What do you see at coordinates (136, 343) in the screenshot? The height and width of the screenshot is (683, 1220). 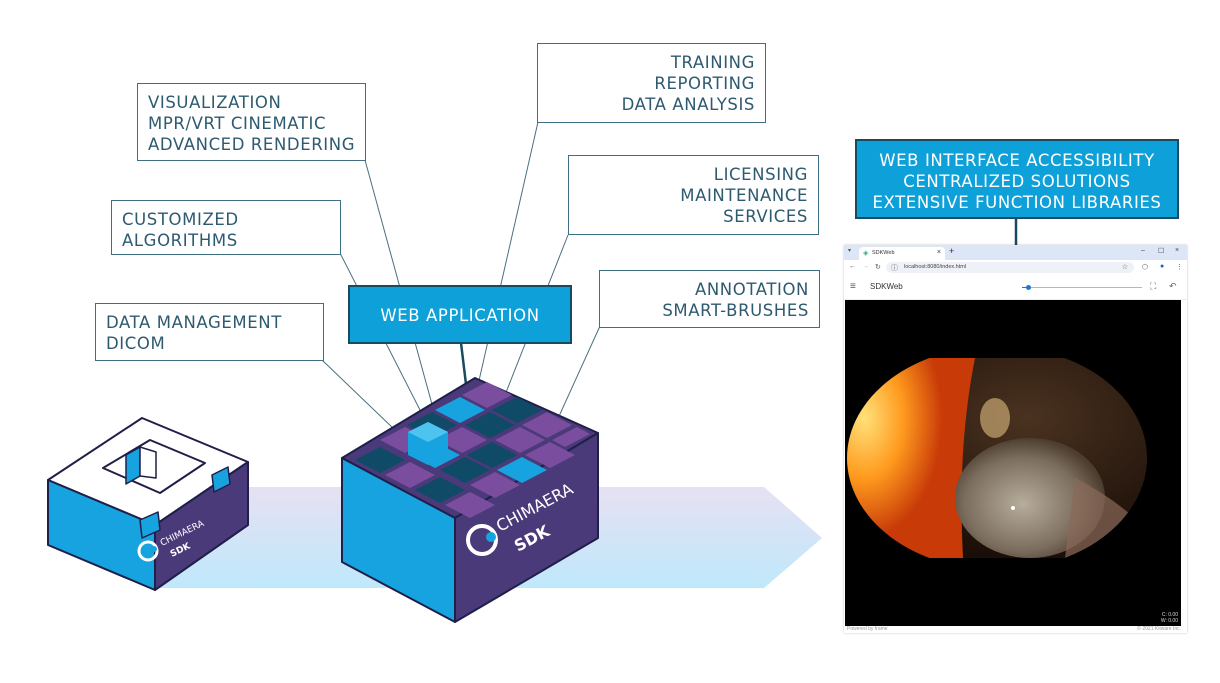 I see `label-line: DICOM` at bounding box center [136, 343].